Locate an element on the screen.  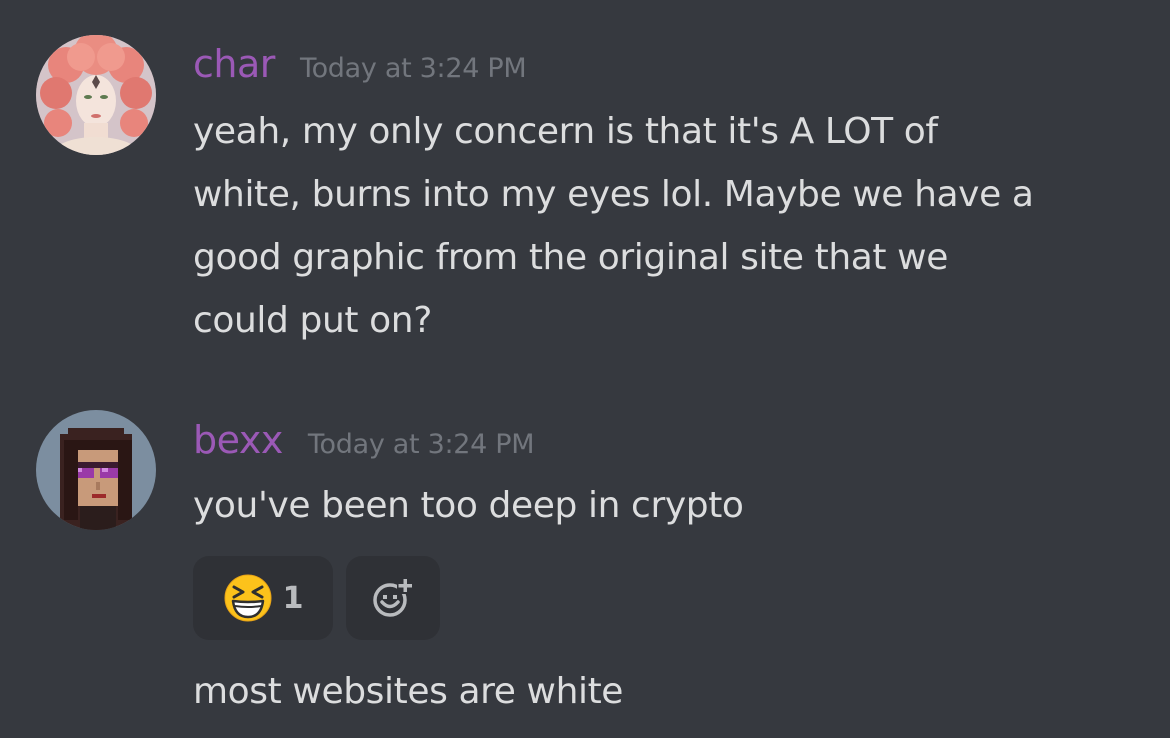
laughing-squinting-face-icon is located at coordinates (248, 598).